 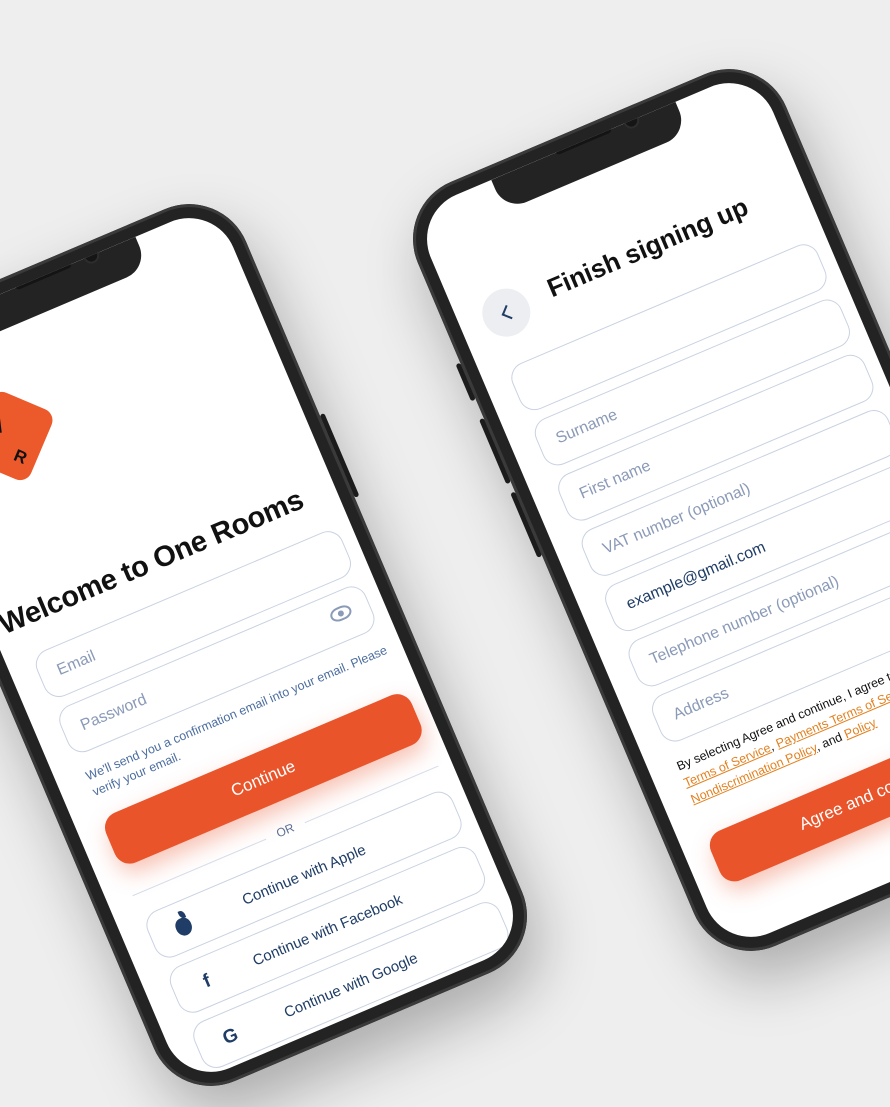 I want to click on logo-letter: R, so click(x=20, y=456).